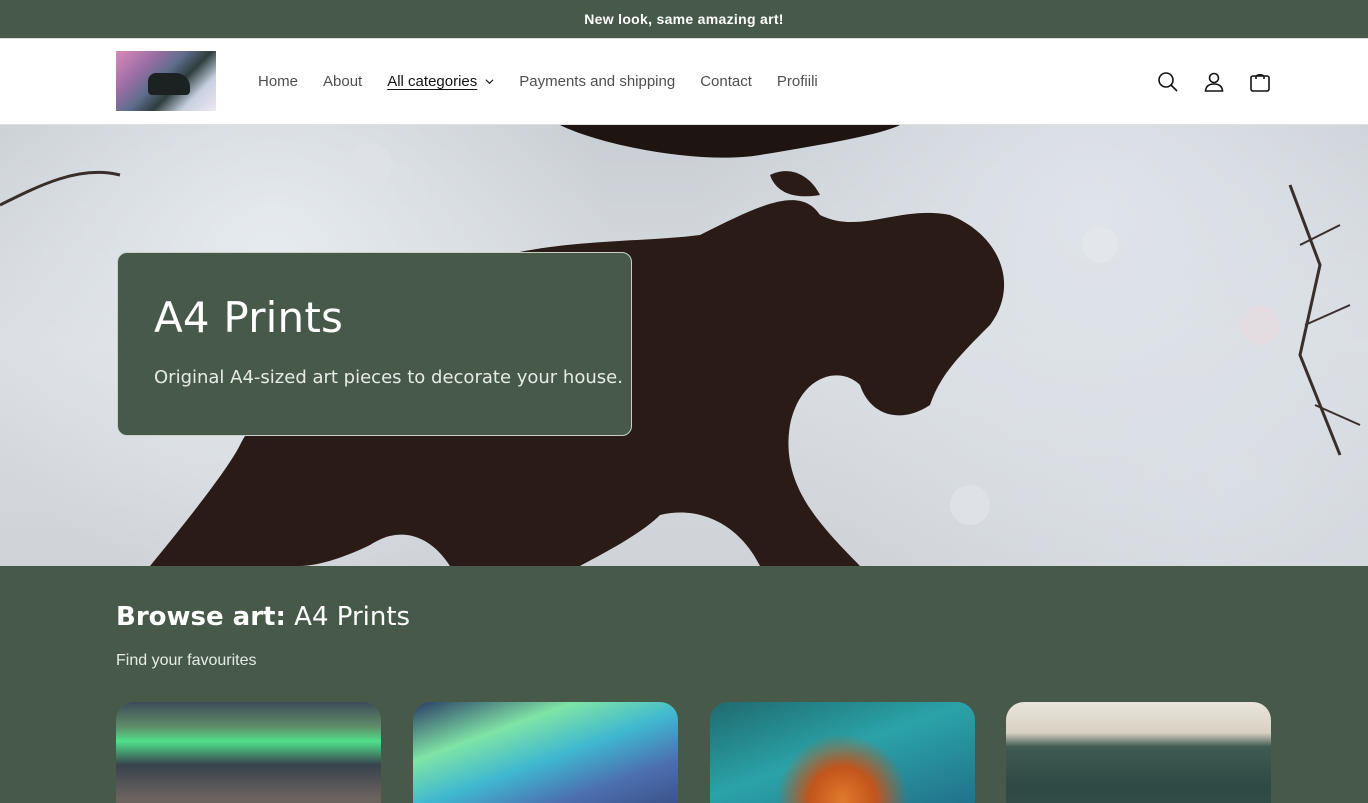  I want to click on cart-icon, so click(1260, 82).